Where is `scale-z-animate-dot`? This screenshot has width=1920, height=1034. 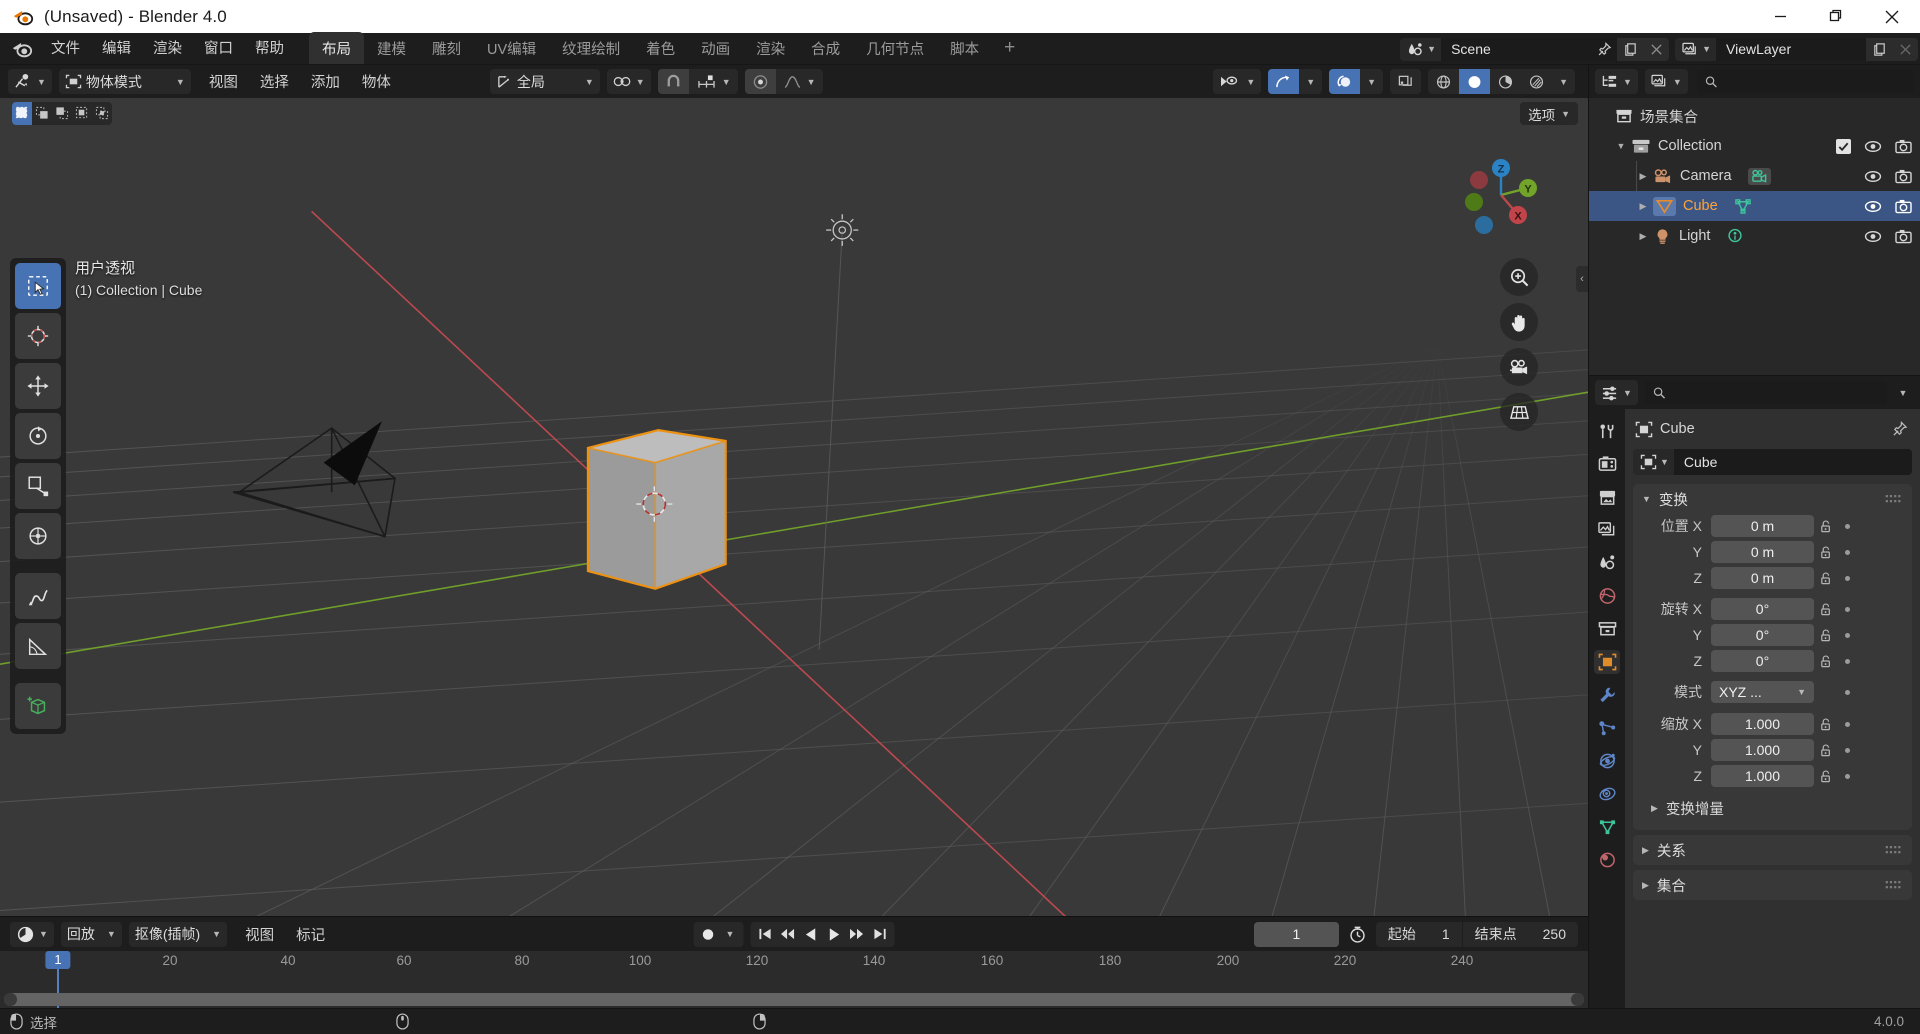
scale-z-animate-dot is located at coordinates (1847, 776).